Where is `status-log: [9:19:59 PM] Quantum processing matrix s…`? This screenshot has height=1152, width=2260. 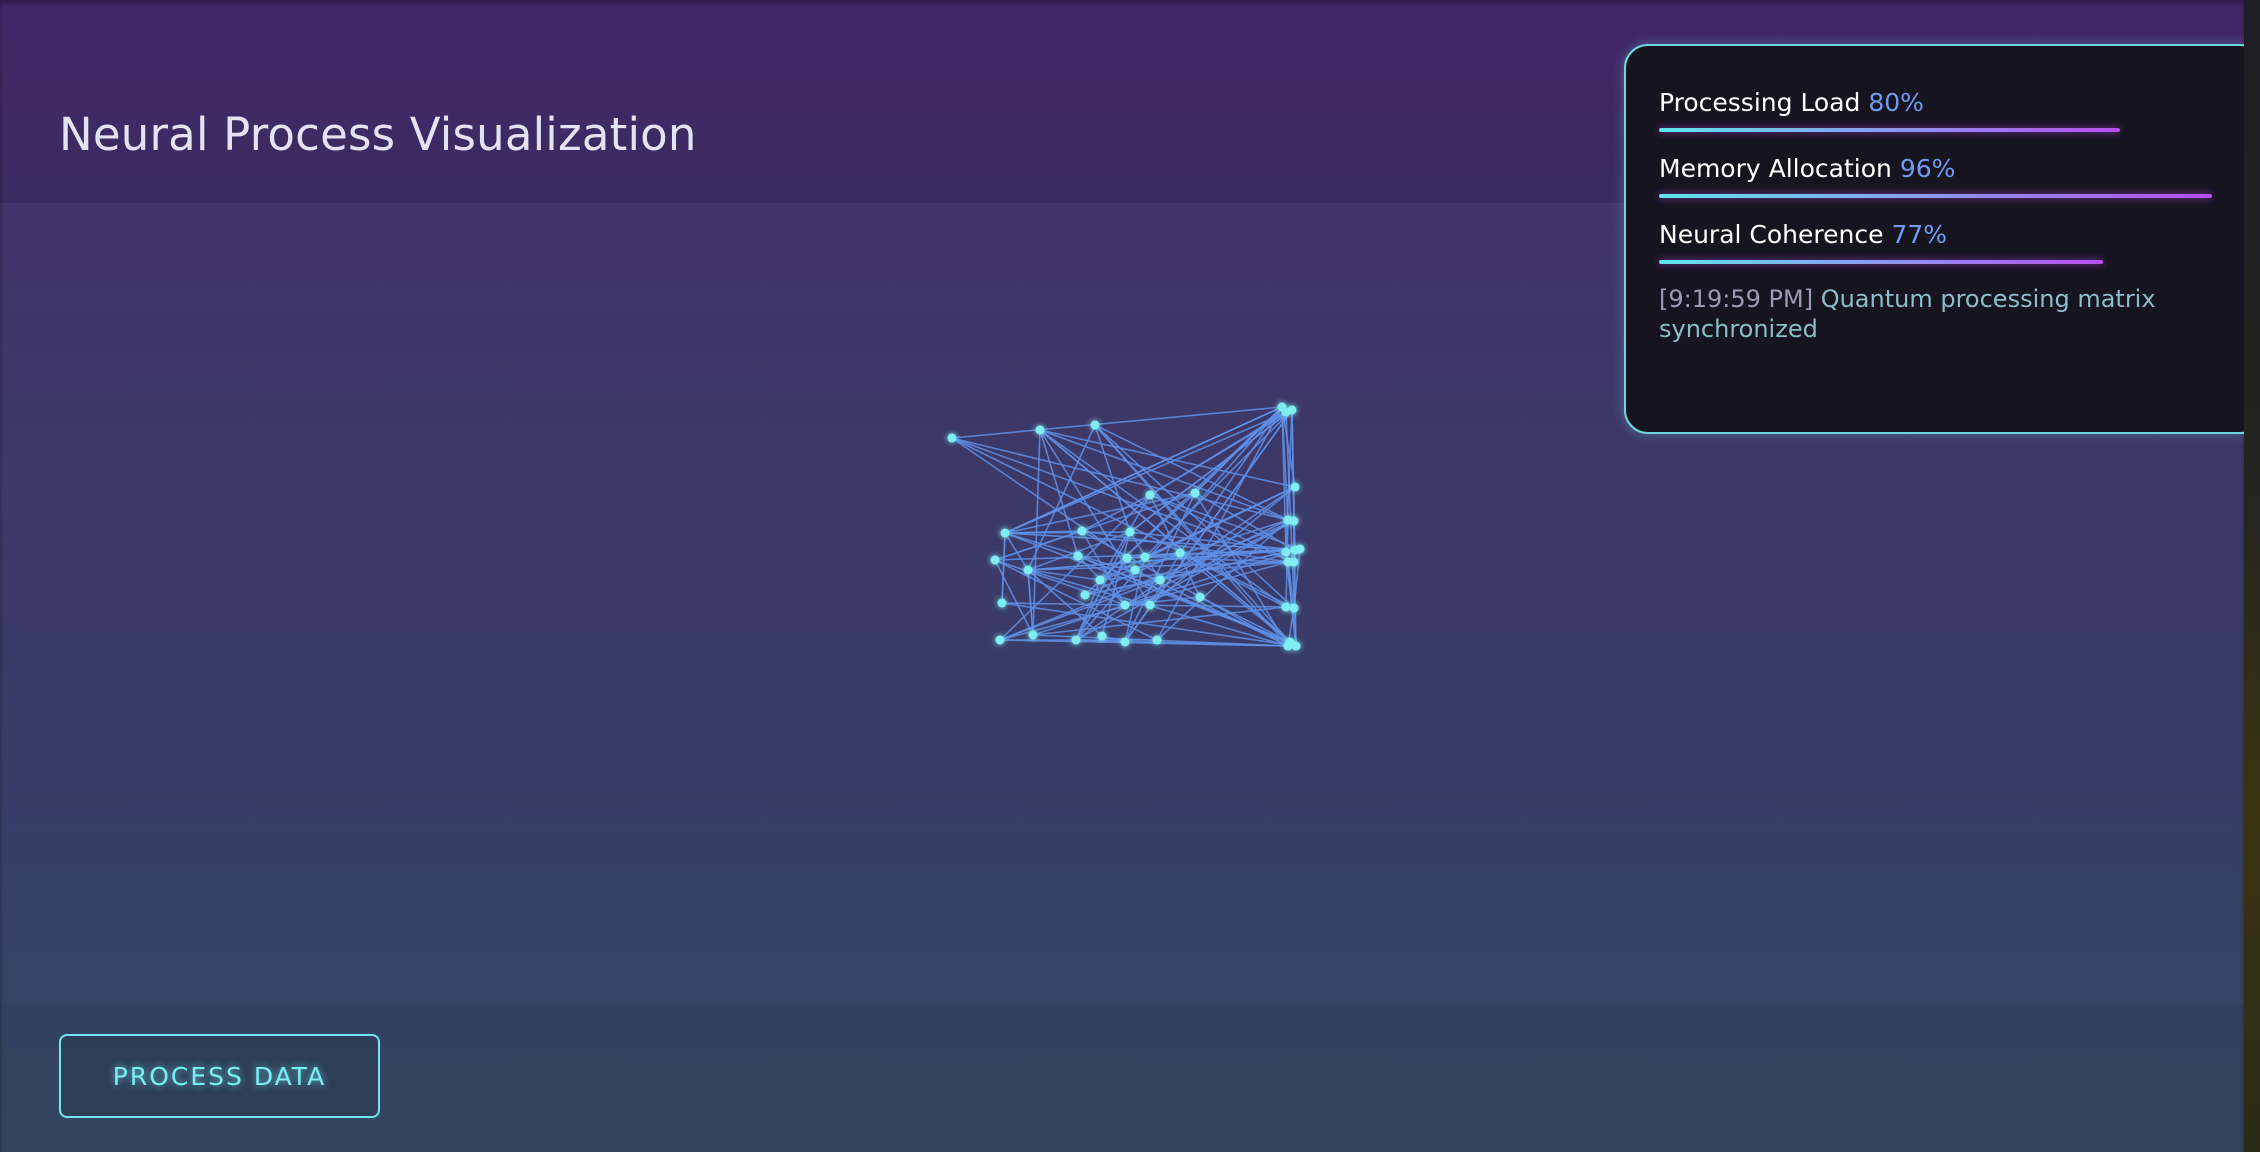
status-log: [9:19:59 PM] Quantum processing matrix s… is located at coordinates (1939, 314).